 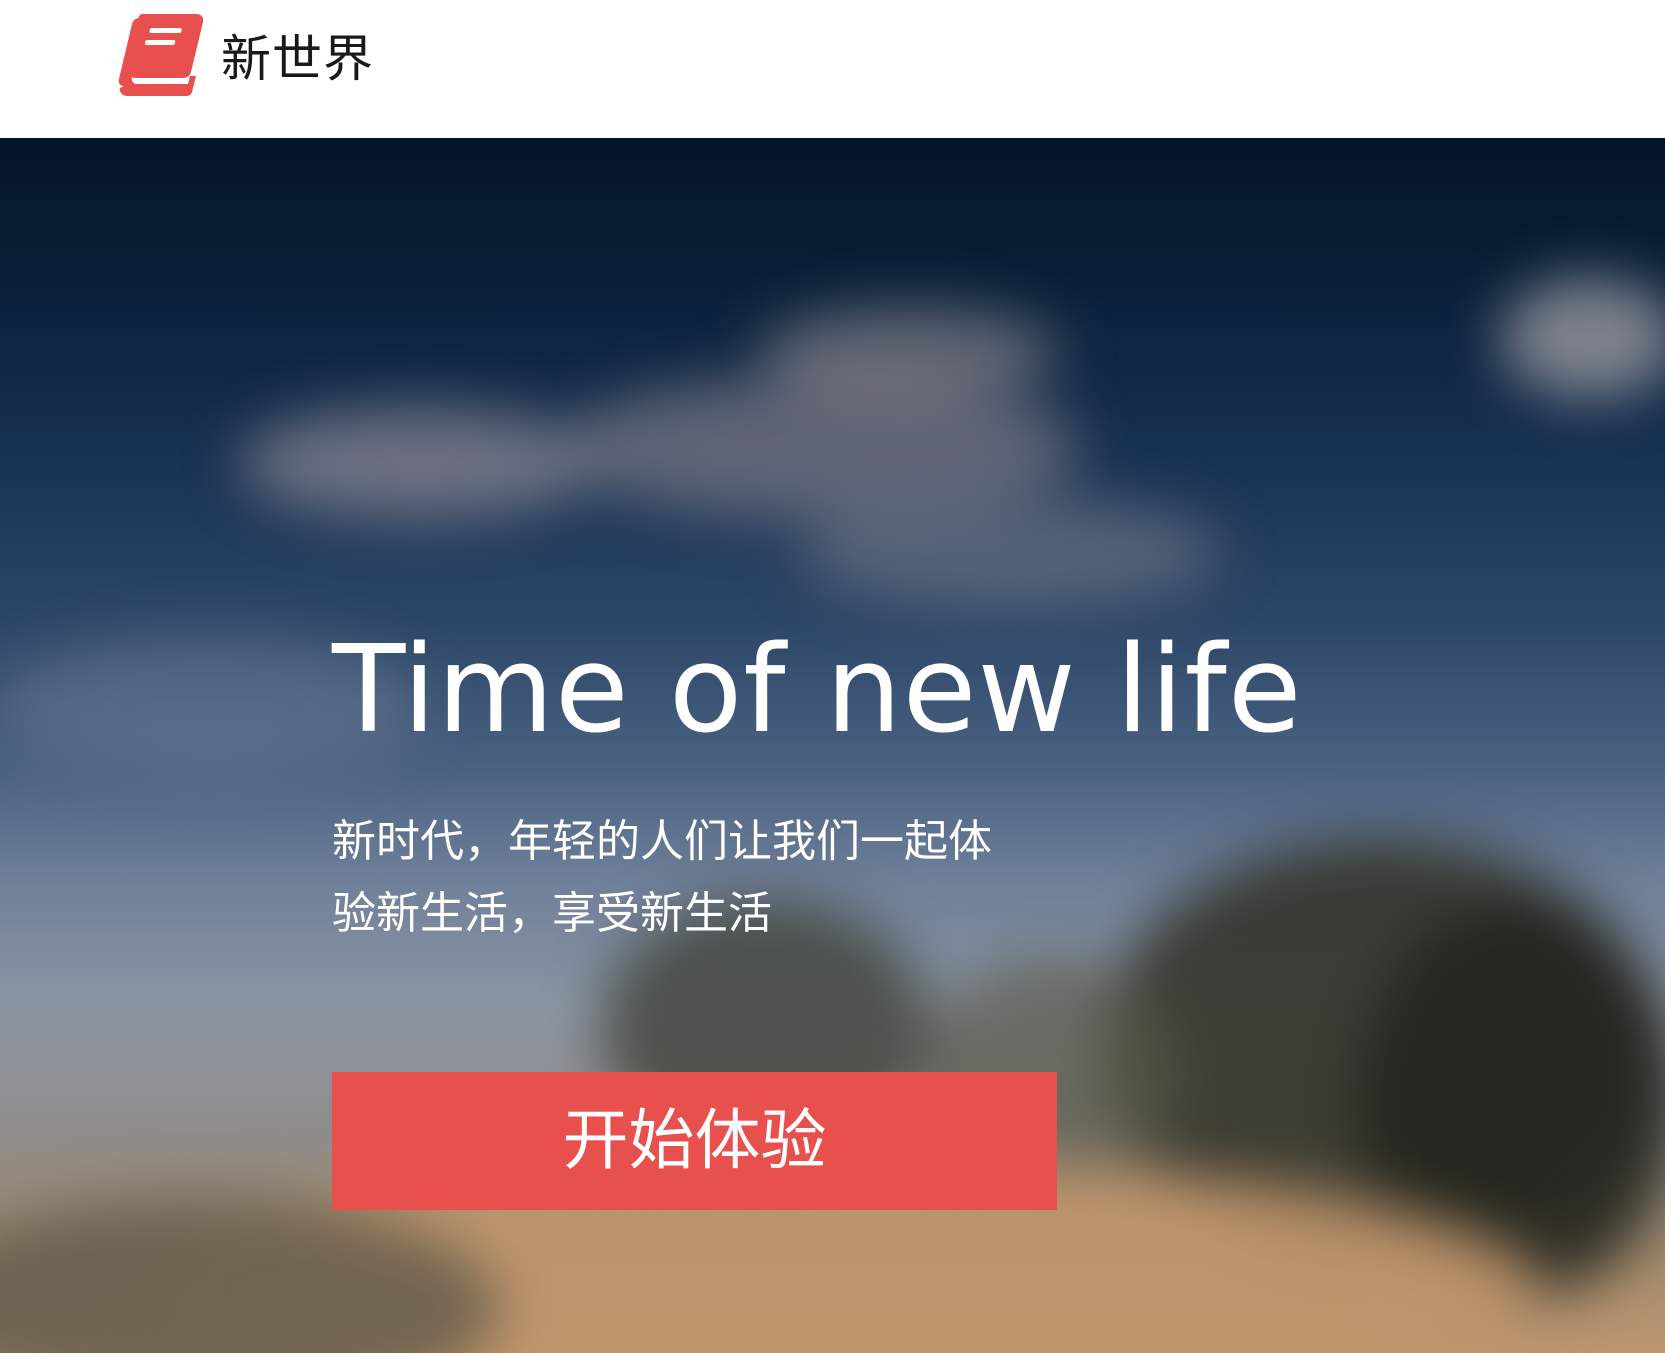 What do you see at coordinates (817, 690) in the screenshot?
I see `hero-title: Time of new life` at bounding box center [817, 690].